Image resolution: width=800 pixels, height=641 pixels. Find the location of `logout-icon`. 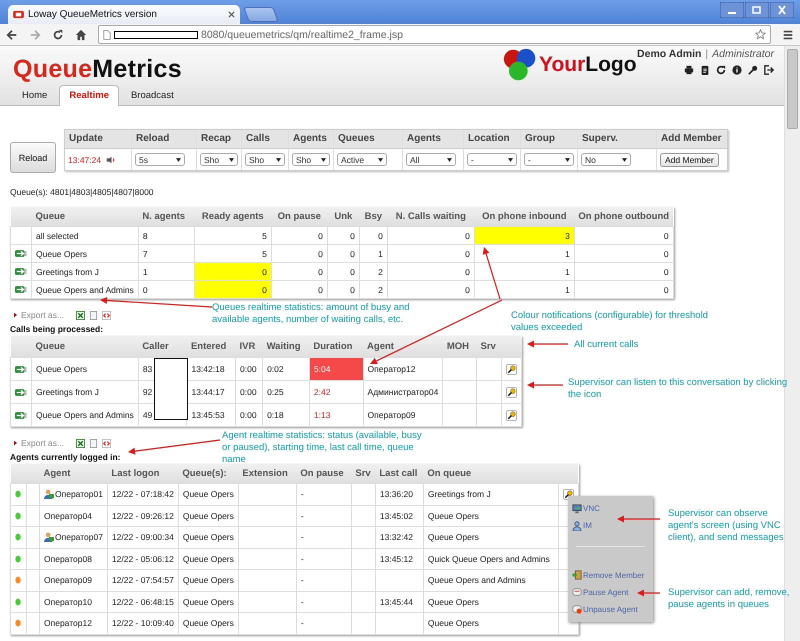

logout-icon is located at coordinates (769, 70).